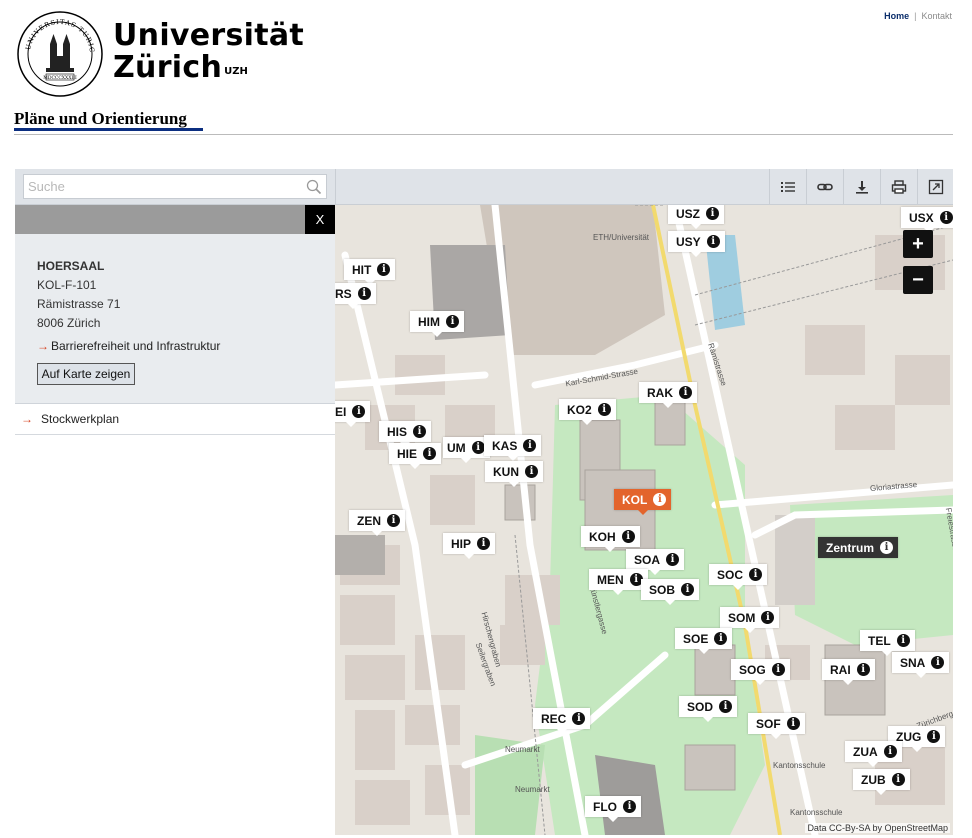  What do you see at coordinates (466, 450) in the screenshot?
I see `map-marker: UM i` at bounding box center [466, 450].